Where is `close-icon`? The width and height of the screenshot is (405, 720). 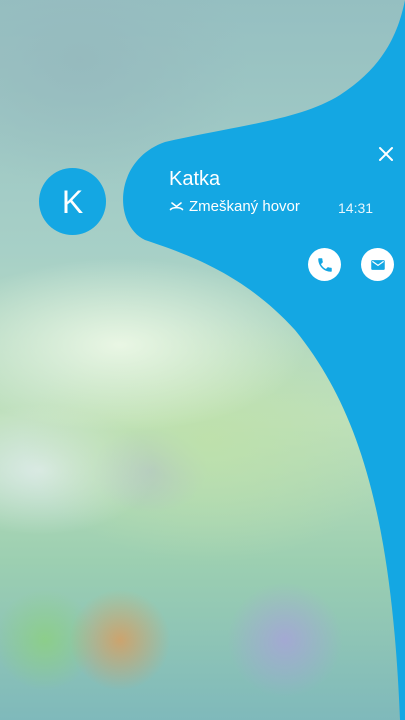 close-icon is located at coordinates (386, 154).